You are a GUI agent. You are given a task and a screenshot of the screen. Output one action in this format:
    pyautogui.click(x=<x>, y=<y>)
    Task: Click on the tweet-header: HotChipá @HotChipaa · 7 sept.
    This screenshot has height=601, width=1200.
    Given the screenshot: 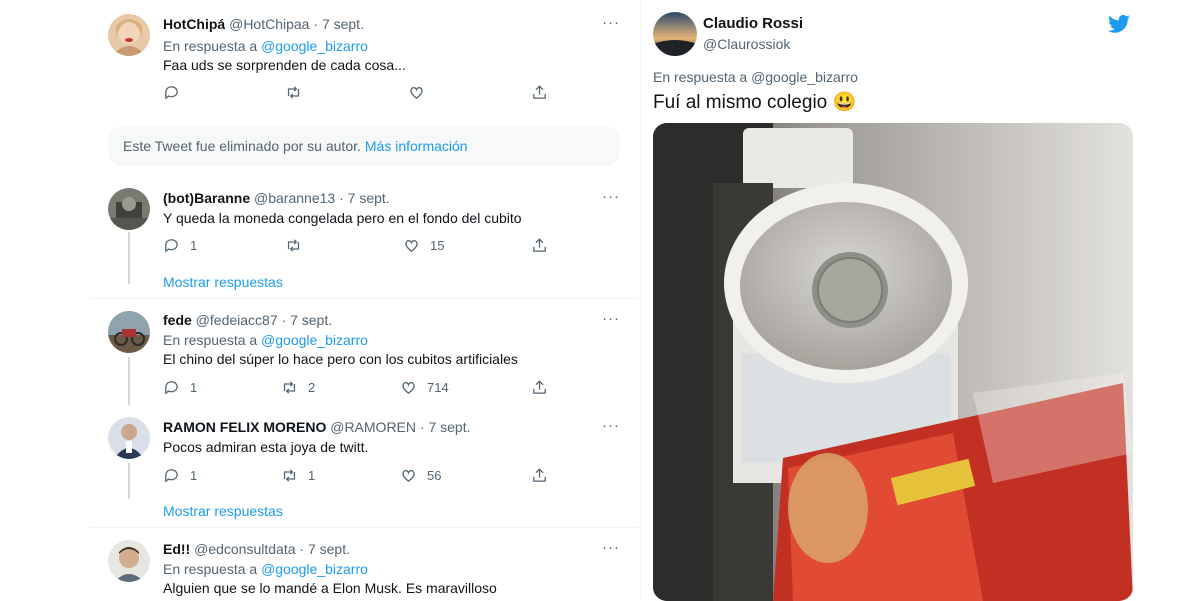 What is the action you would take?
    pyautogui.click(x=263, y=24)
    